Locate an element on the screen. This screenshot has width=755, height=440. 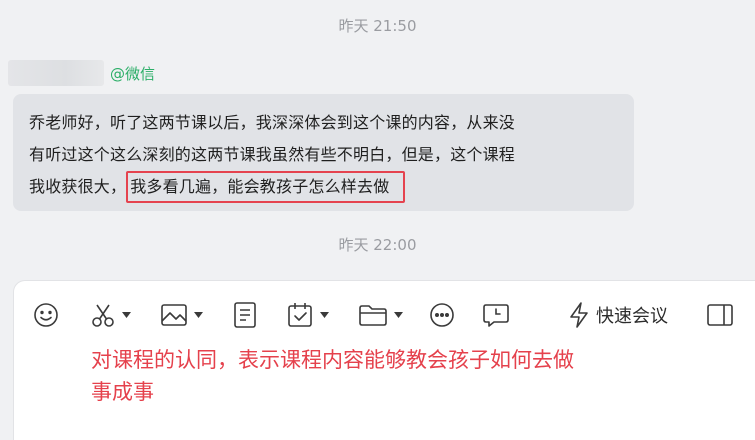
scissors-icon is located at coordinates (103, 315).